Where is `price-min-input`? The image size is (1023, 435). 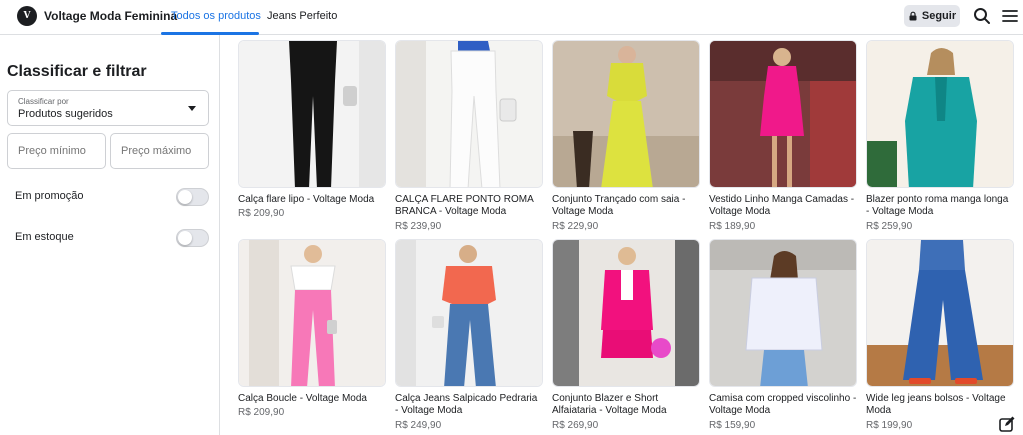 price-min-input is located at coordinates (56, 151).